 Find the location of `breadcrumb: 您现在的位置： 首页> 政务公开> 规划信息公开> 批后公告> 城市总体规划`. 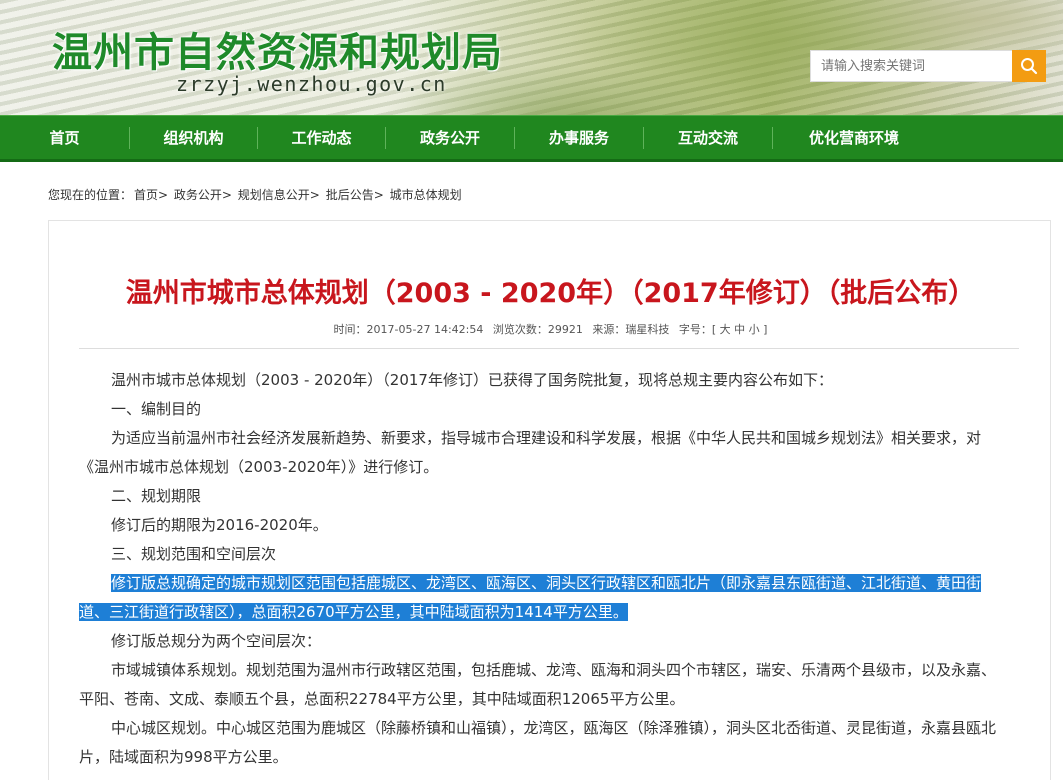

breadcrumb: 您现在的位置： 首页> 政务公开> 规划信息公开> 批后公告> 城市总体规划 is located at coordinates (256, 194).